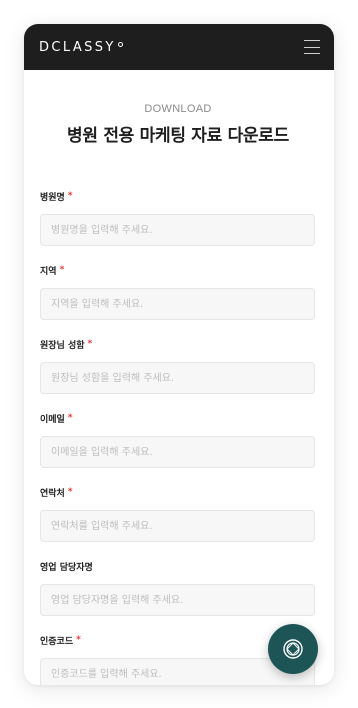 The width and height of the screenshot is (358, 708). Describe the element at coordinates (177, 526) in the screenshot. I see `phone-input` at that location.